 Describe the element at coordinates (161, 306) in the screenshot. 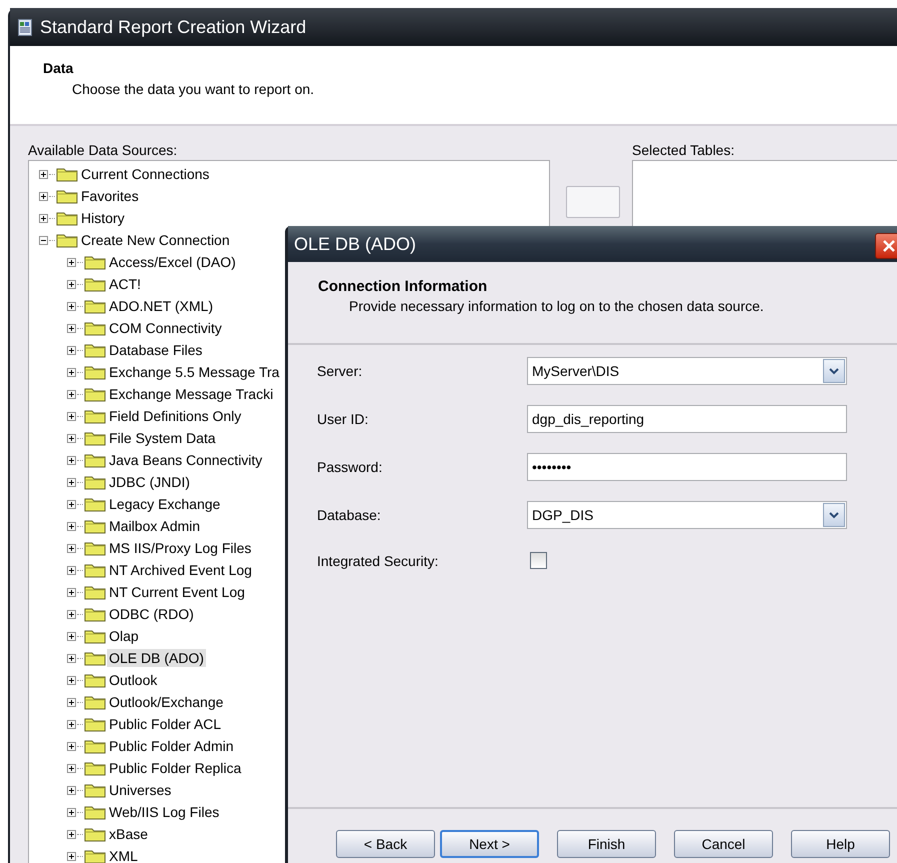

I see `tree-item: ADO.NET (XML)` at that location.